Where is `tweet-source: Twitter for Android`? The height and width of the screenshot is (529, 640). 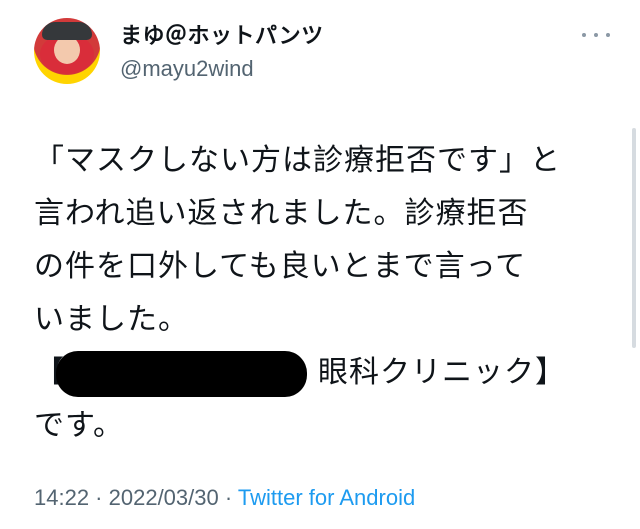 tweet-source: Twitter for Android is located at coordinates (326, 497).